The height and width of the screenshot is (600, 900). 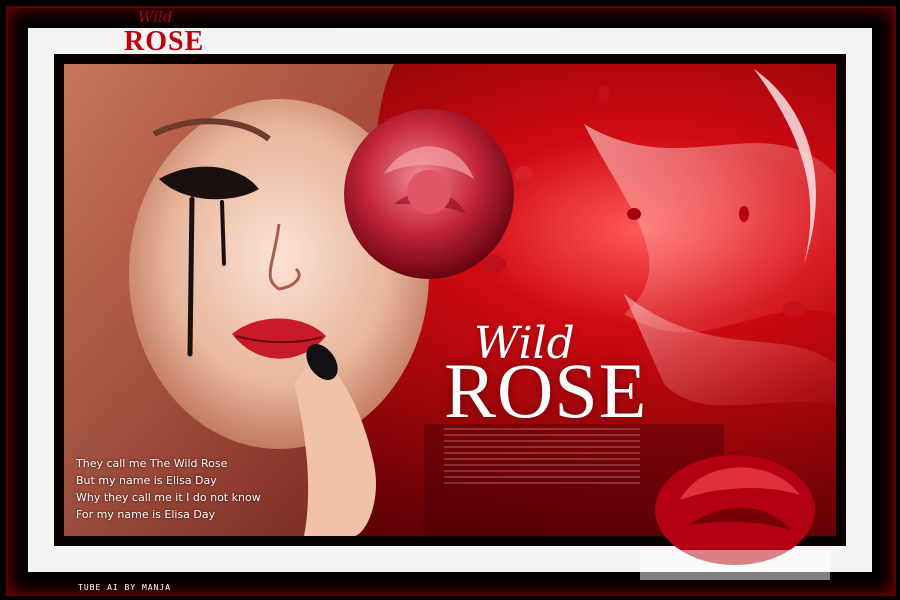 What do you see at coordinates (146, 514) in the screenshot?
I see `lyric-line: For my name is Elisa Day` at bounding box center [146, 514].